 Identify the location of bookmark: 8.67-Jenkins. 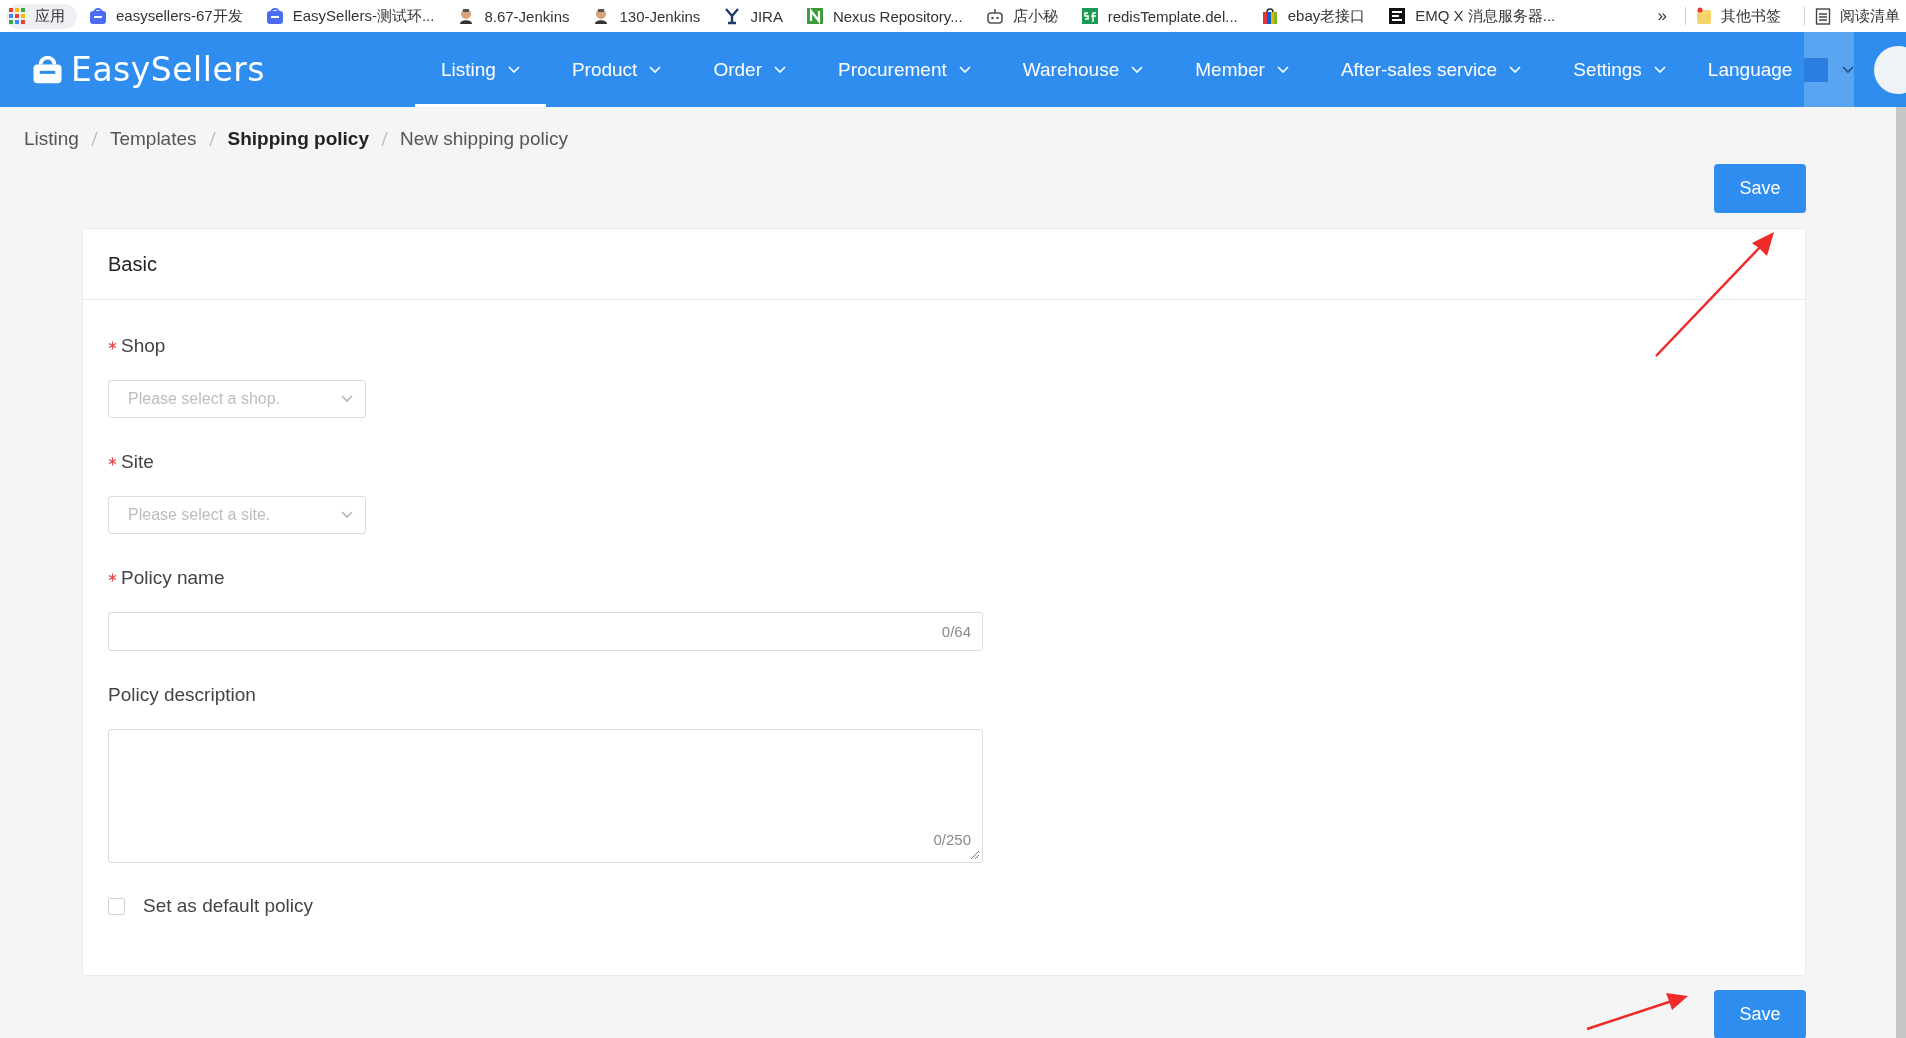
(513, 16).